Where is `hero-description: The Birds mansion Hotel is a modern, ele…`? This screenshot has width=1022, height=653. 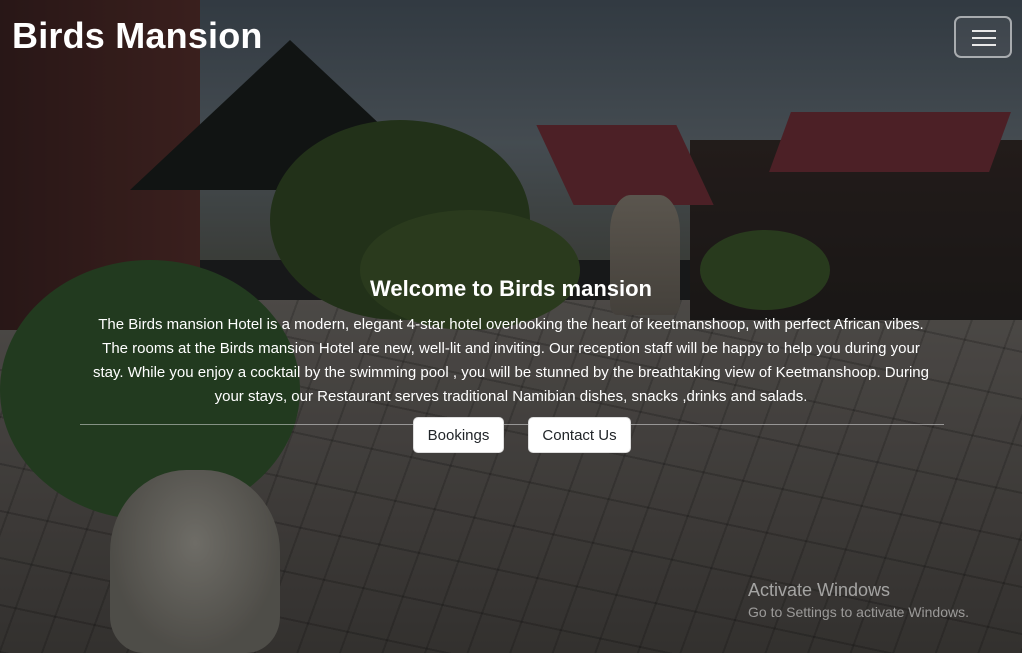 hero-description: The Birds mansion Hotel is a modern, ele… is located at coordinates (511, 360).